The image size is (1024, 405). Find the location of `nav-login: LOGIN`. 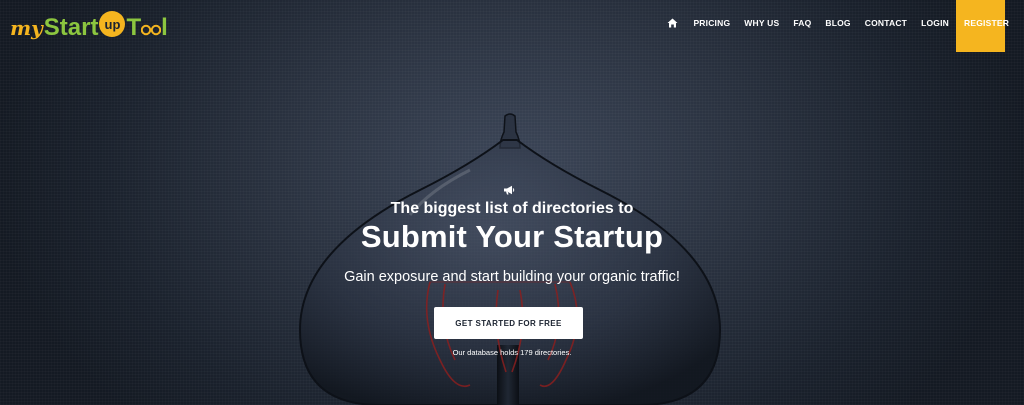

nav-login: LOGIN is located at coordinates (935, 23).